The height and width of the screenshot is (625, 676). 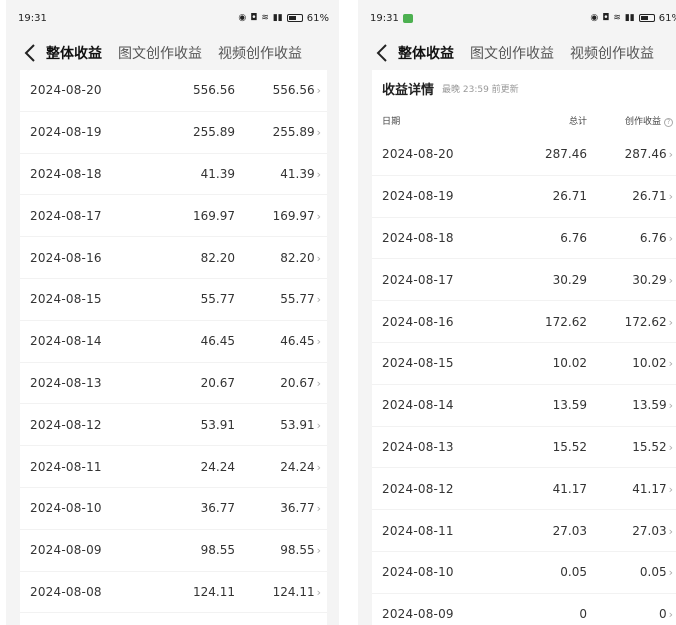 I want to click on row-total: 6.76, so click(x=573, y=237).